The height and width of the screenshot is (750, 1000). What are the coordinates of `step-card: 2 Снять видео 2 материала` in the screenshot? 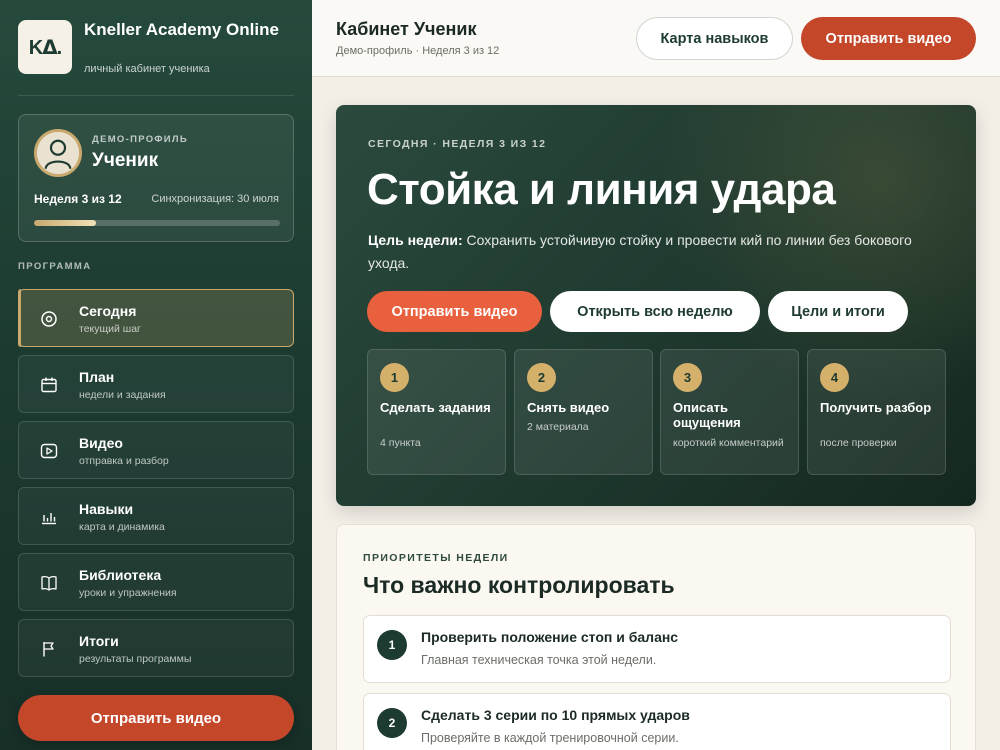 It's located at (583, 412).